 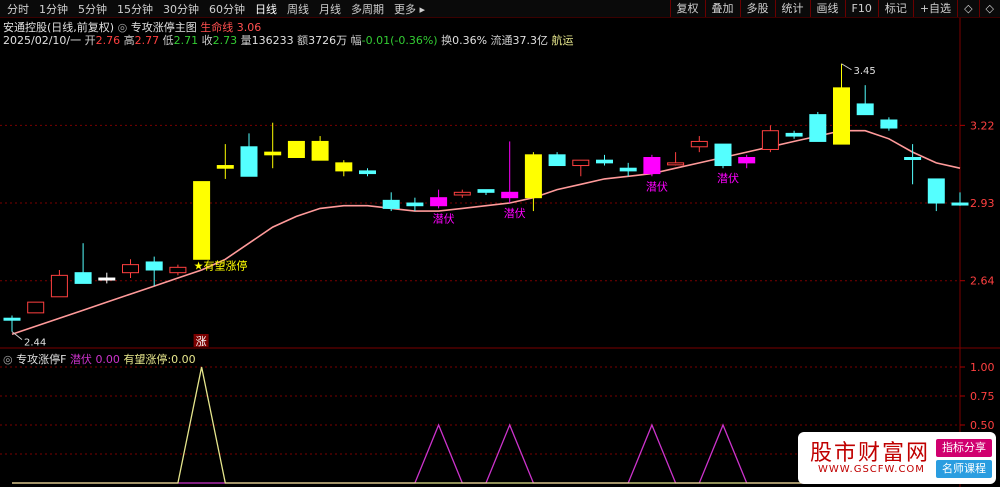 I want to click on watermark-tag-courses: 名师课程, so click(x=964, y=469).